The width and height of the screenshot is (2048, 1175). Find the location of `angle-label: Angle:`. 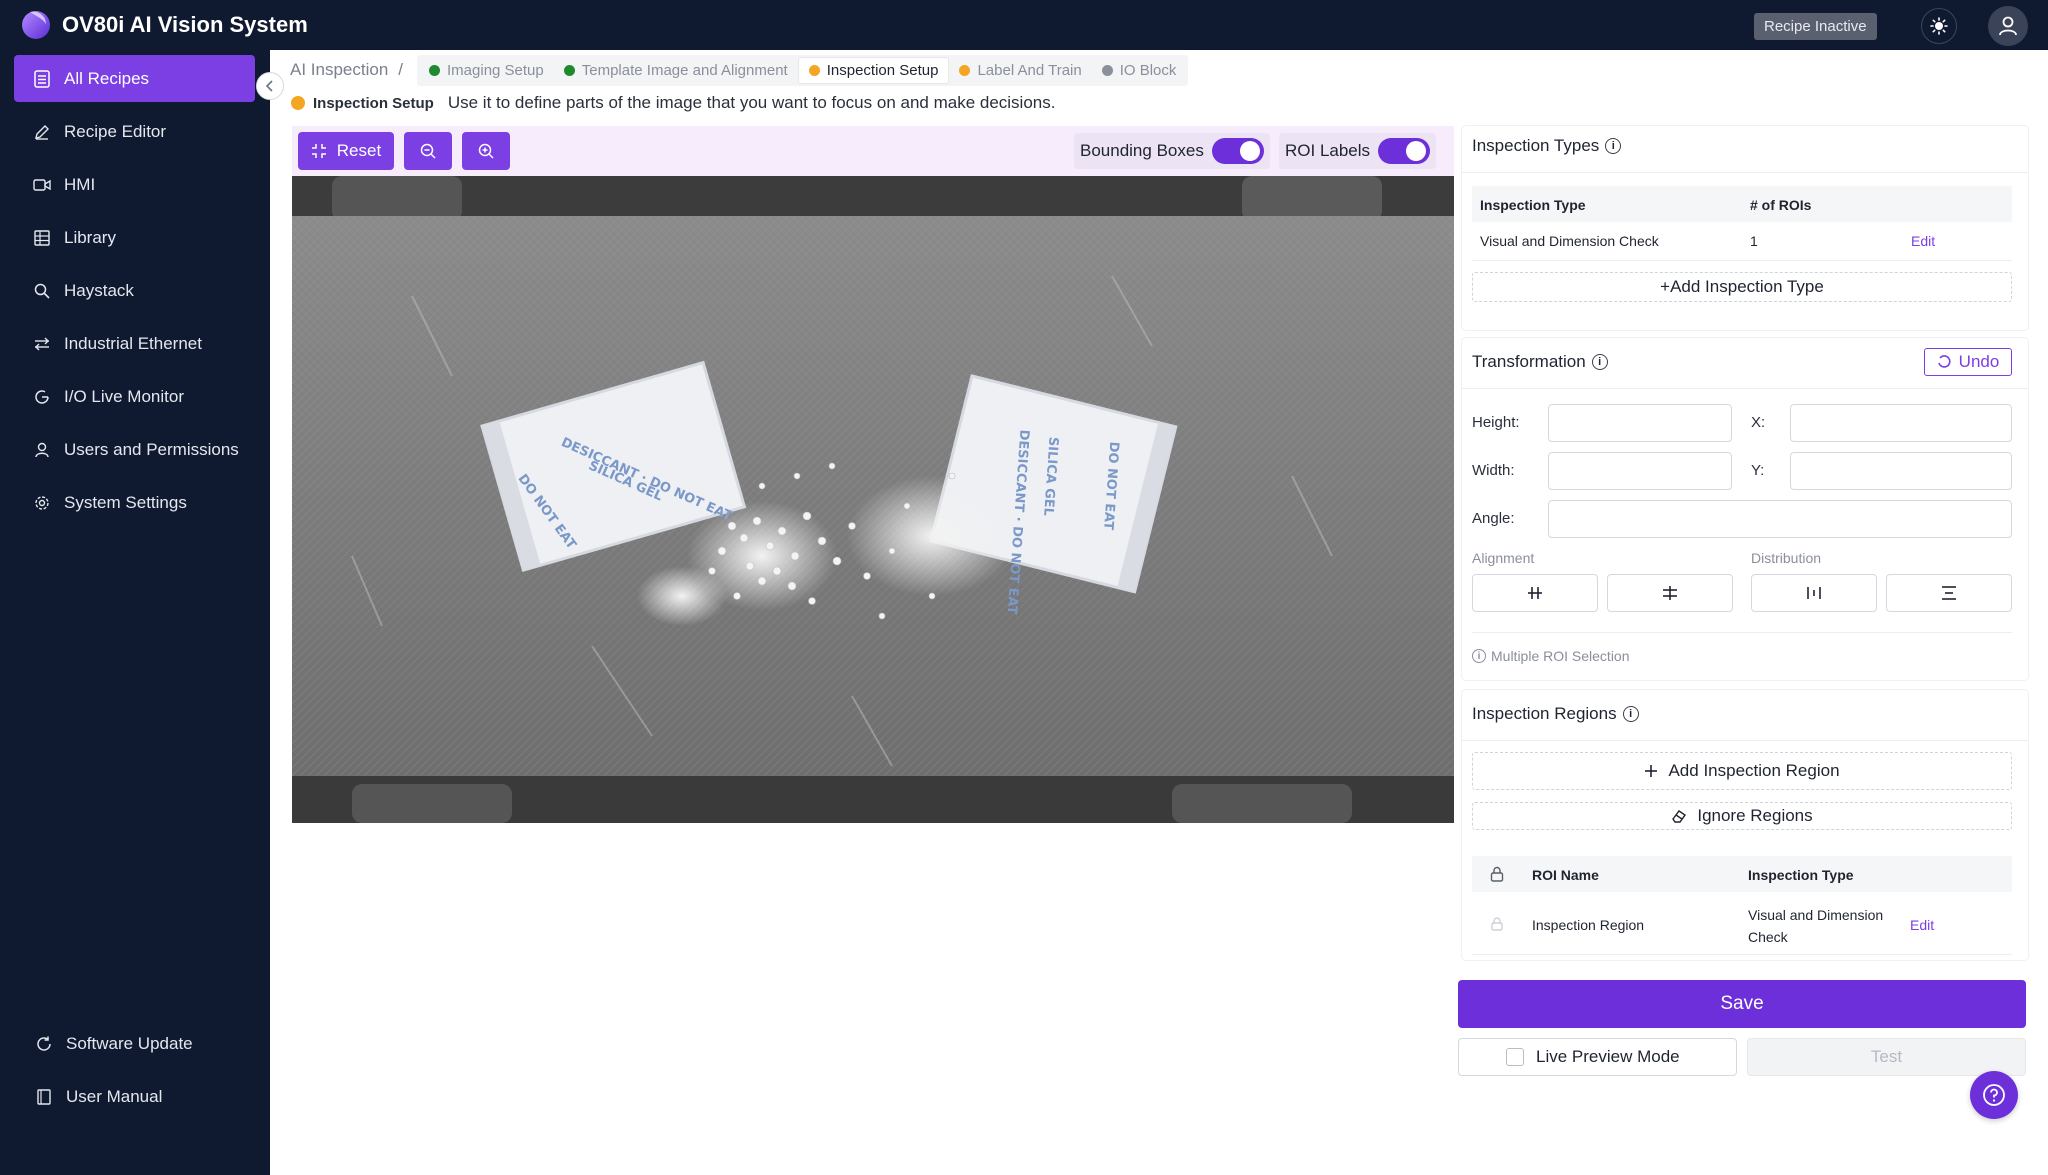

angle-label: Angle: is located at coordinates (1493, 518).